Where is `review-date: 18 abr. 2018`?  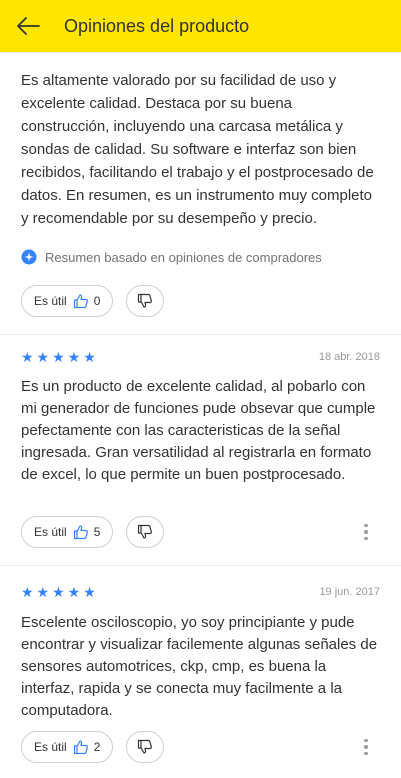 review-date: 18 abr. 2018 is located at coordinates (349, 357).